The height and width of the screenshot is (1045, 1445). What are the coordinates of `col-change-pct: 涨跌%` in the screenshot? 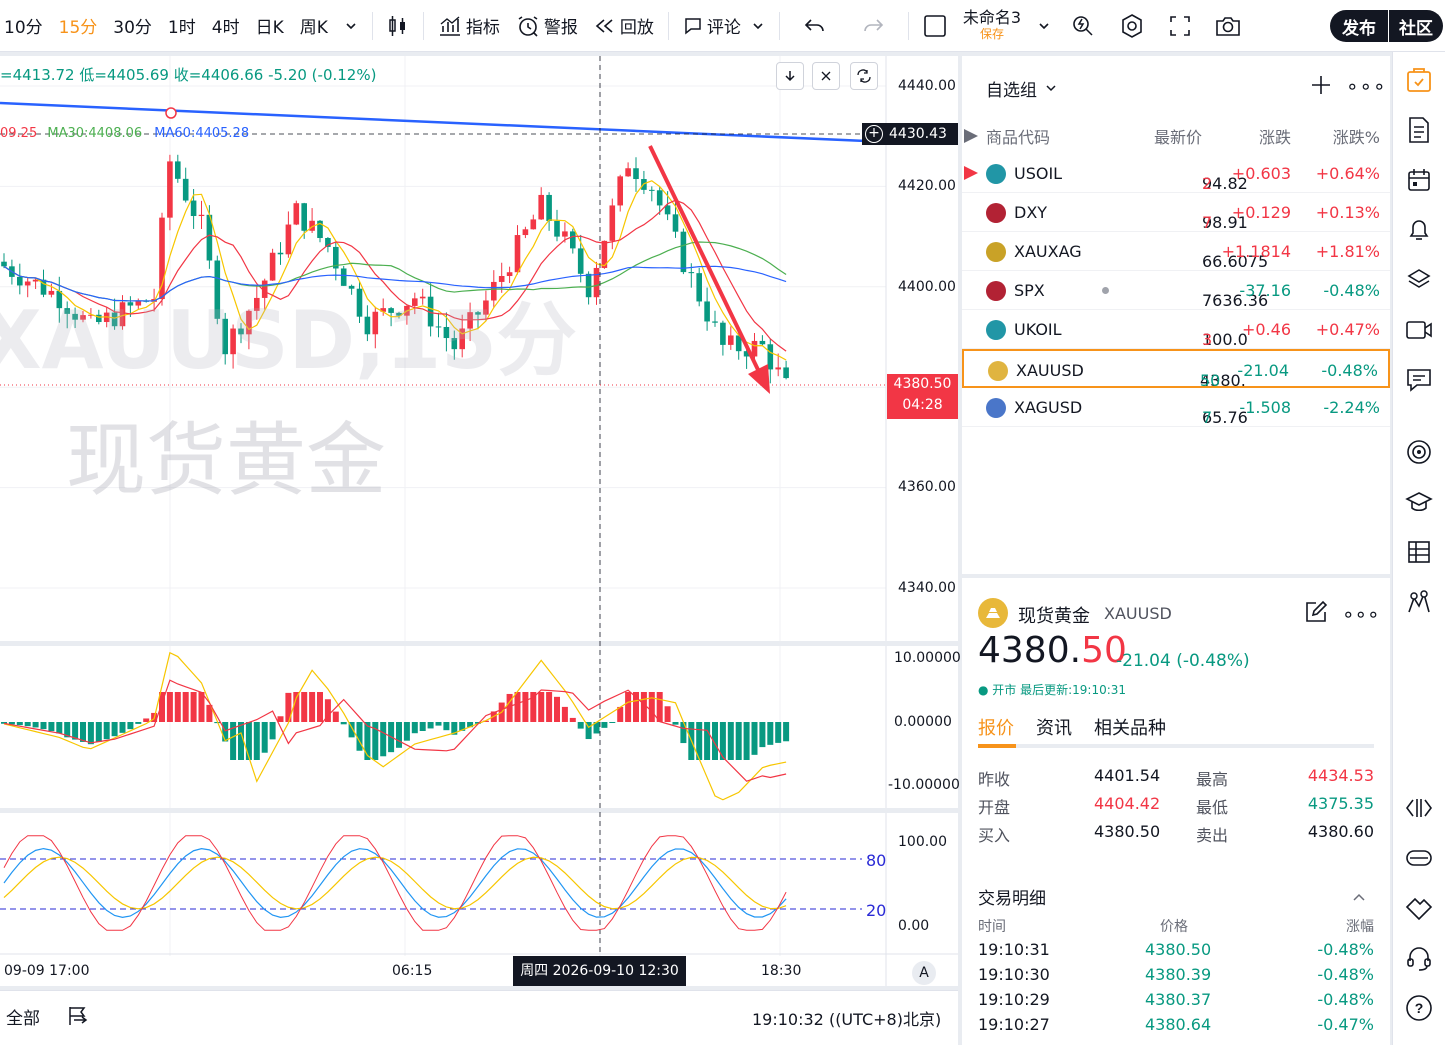 It's located at (1356, 136).